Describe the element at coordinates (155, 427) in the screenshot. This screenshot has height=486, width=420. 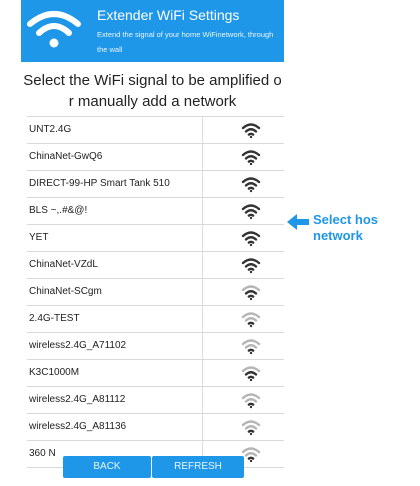
I see `network-row: wireless2.4G_A81136` at that location.